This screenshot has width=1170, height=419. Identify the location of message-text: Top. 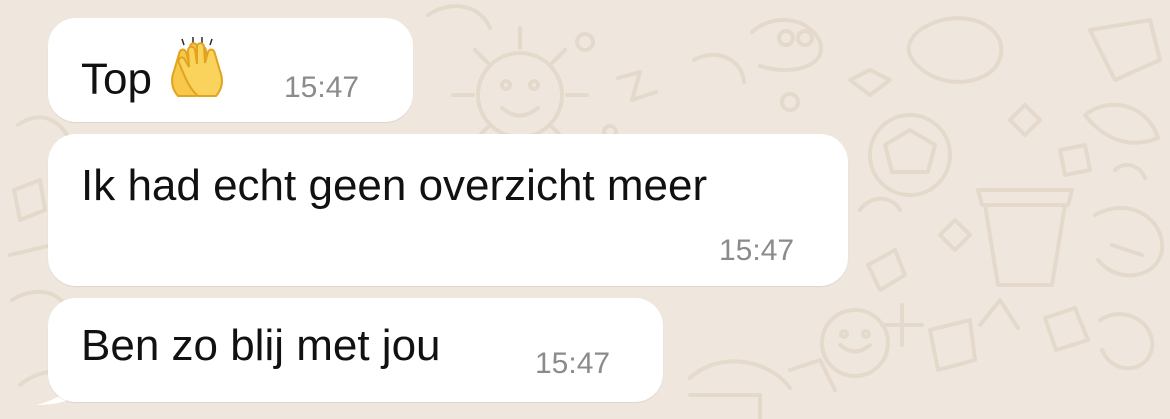
(116, 79).